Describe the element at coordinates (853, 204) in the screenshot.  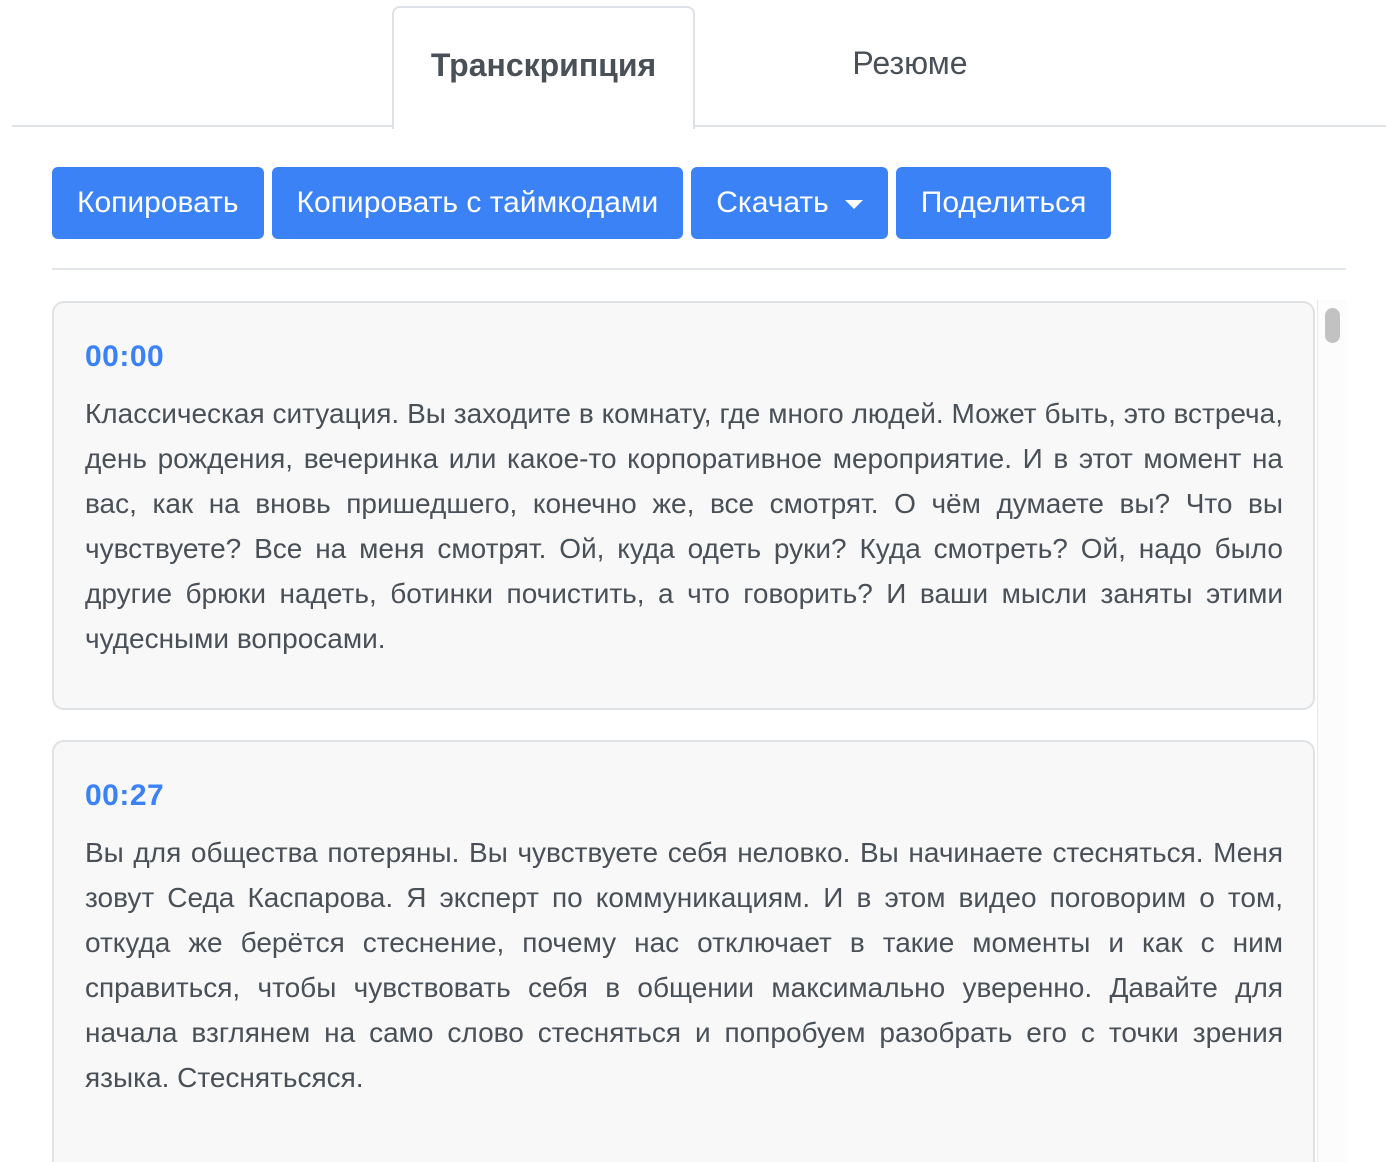
I see `caret-down-icon` at that location.